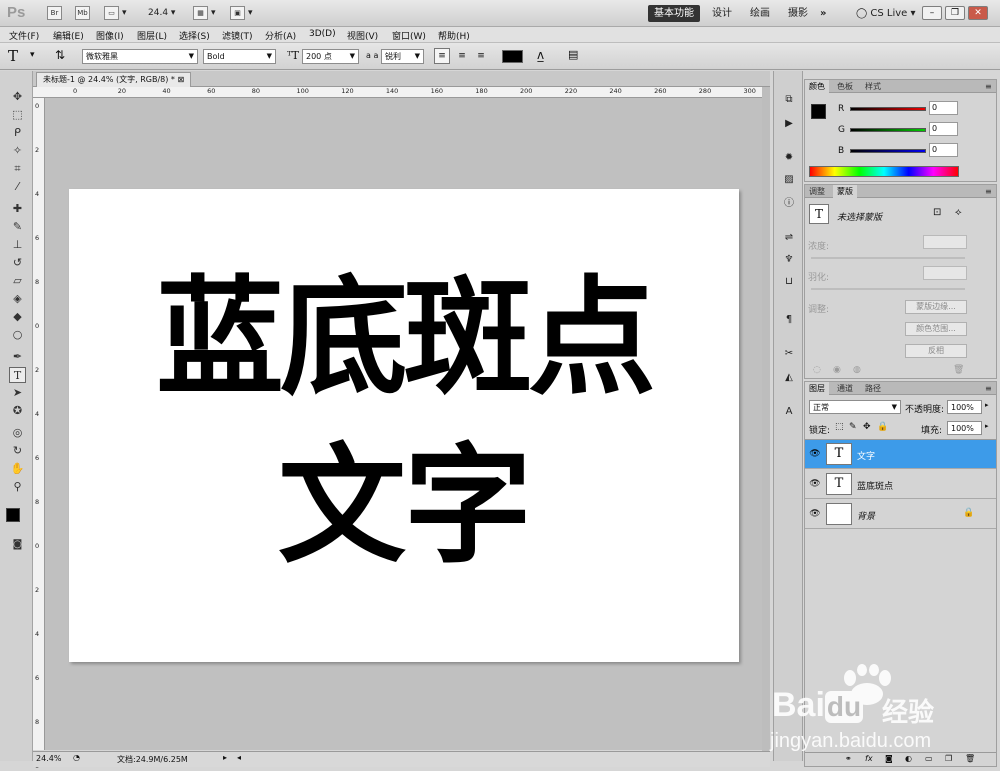 This screenshot has width=1000, height=771. Describe the element at coordinates (888, 289) in the screenshot. I see `feather-slider` at that location.